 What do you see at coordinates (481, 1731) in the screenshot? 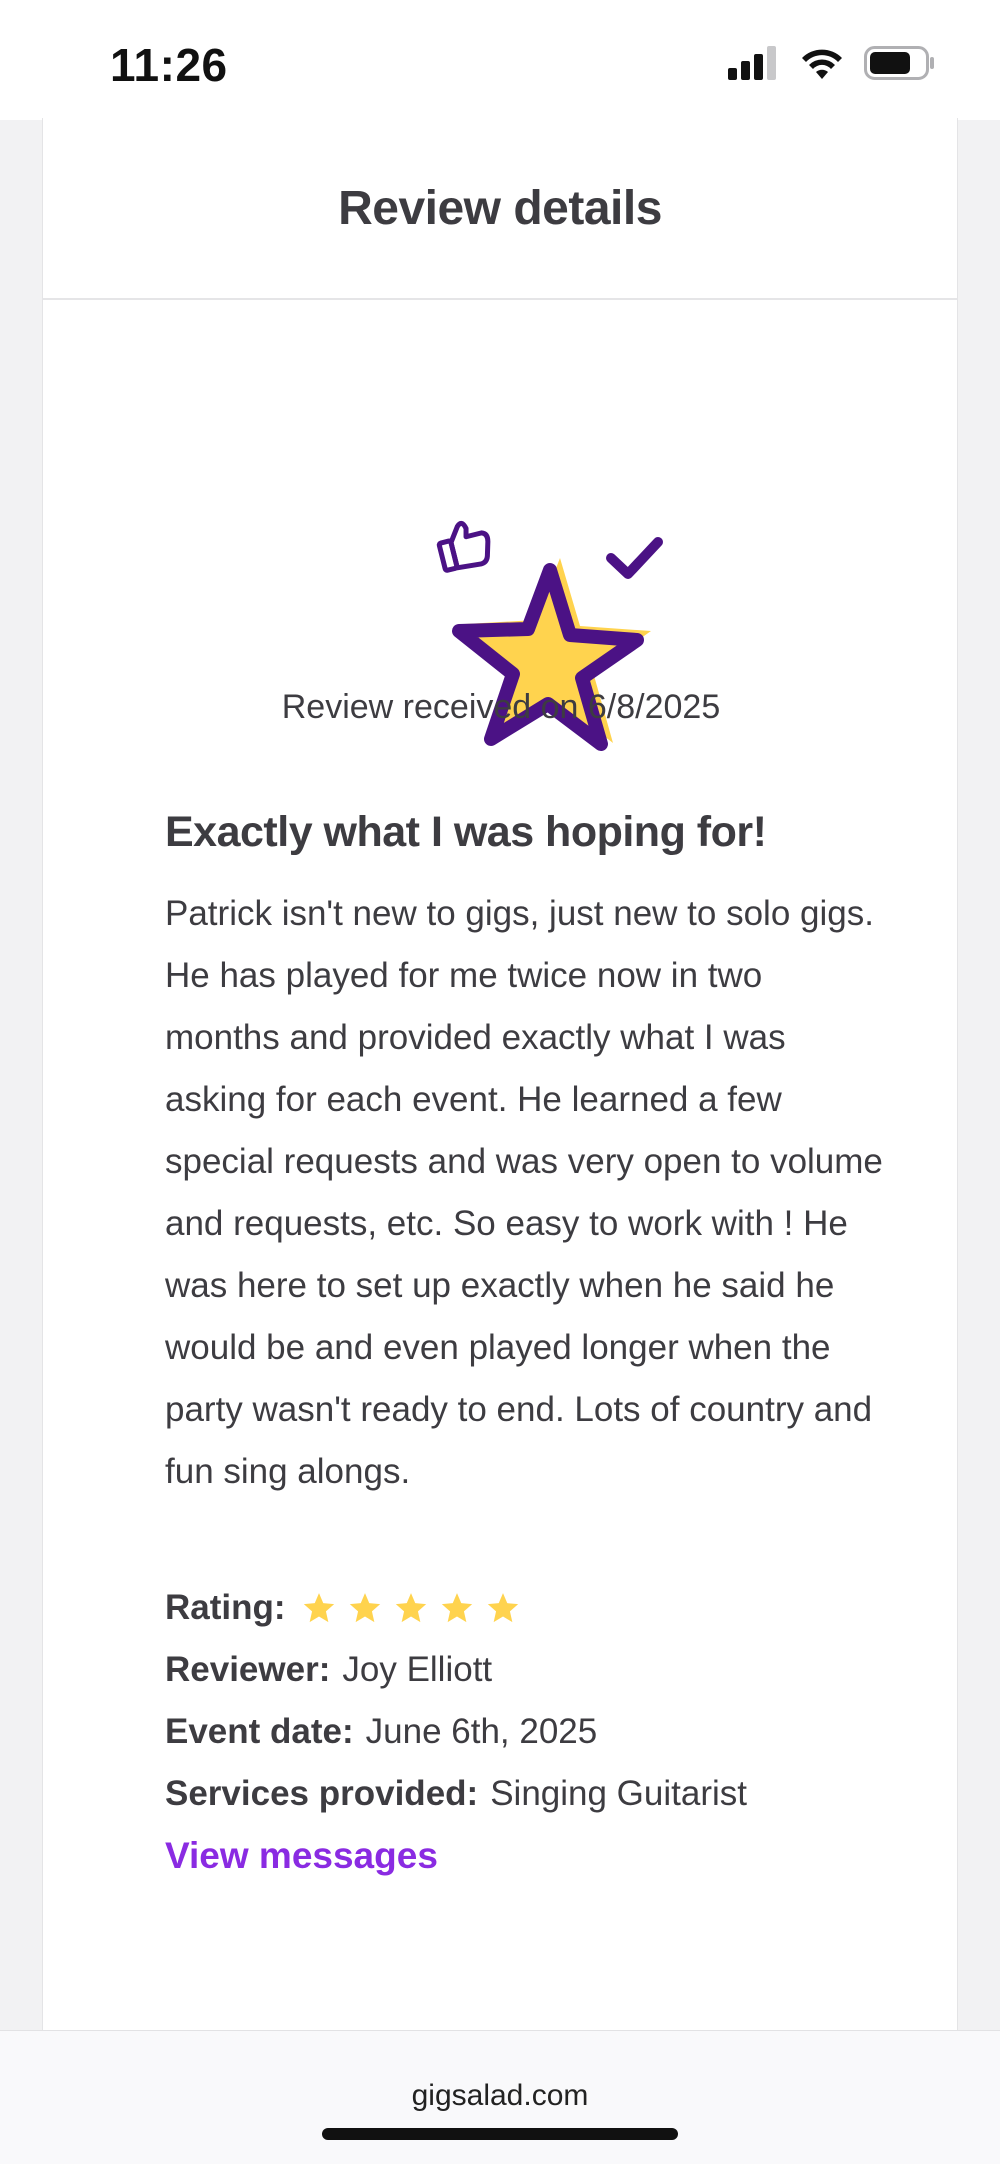
I see `event-date-value: June 6th, 2025` at bounding box center [481, 1731].